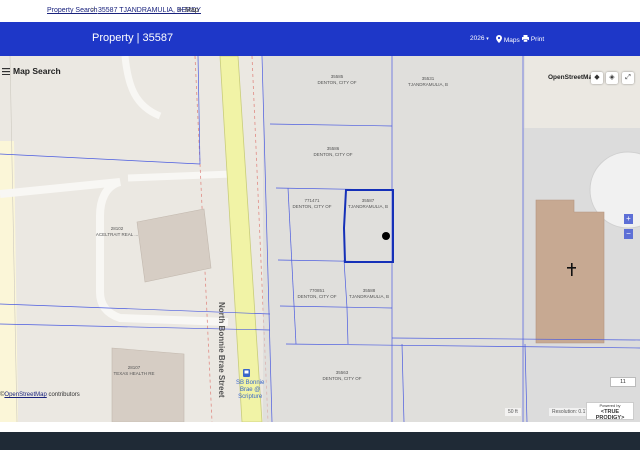  I want to click on zoom-out-button: −, so click(628, 234).